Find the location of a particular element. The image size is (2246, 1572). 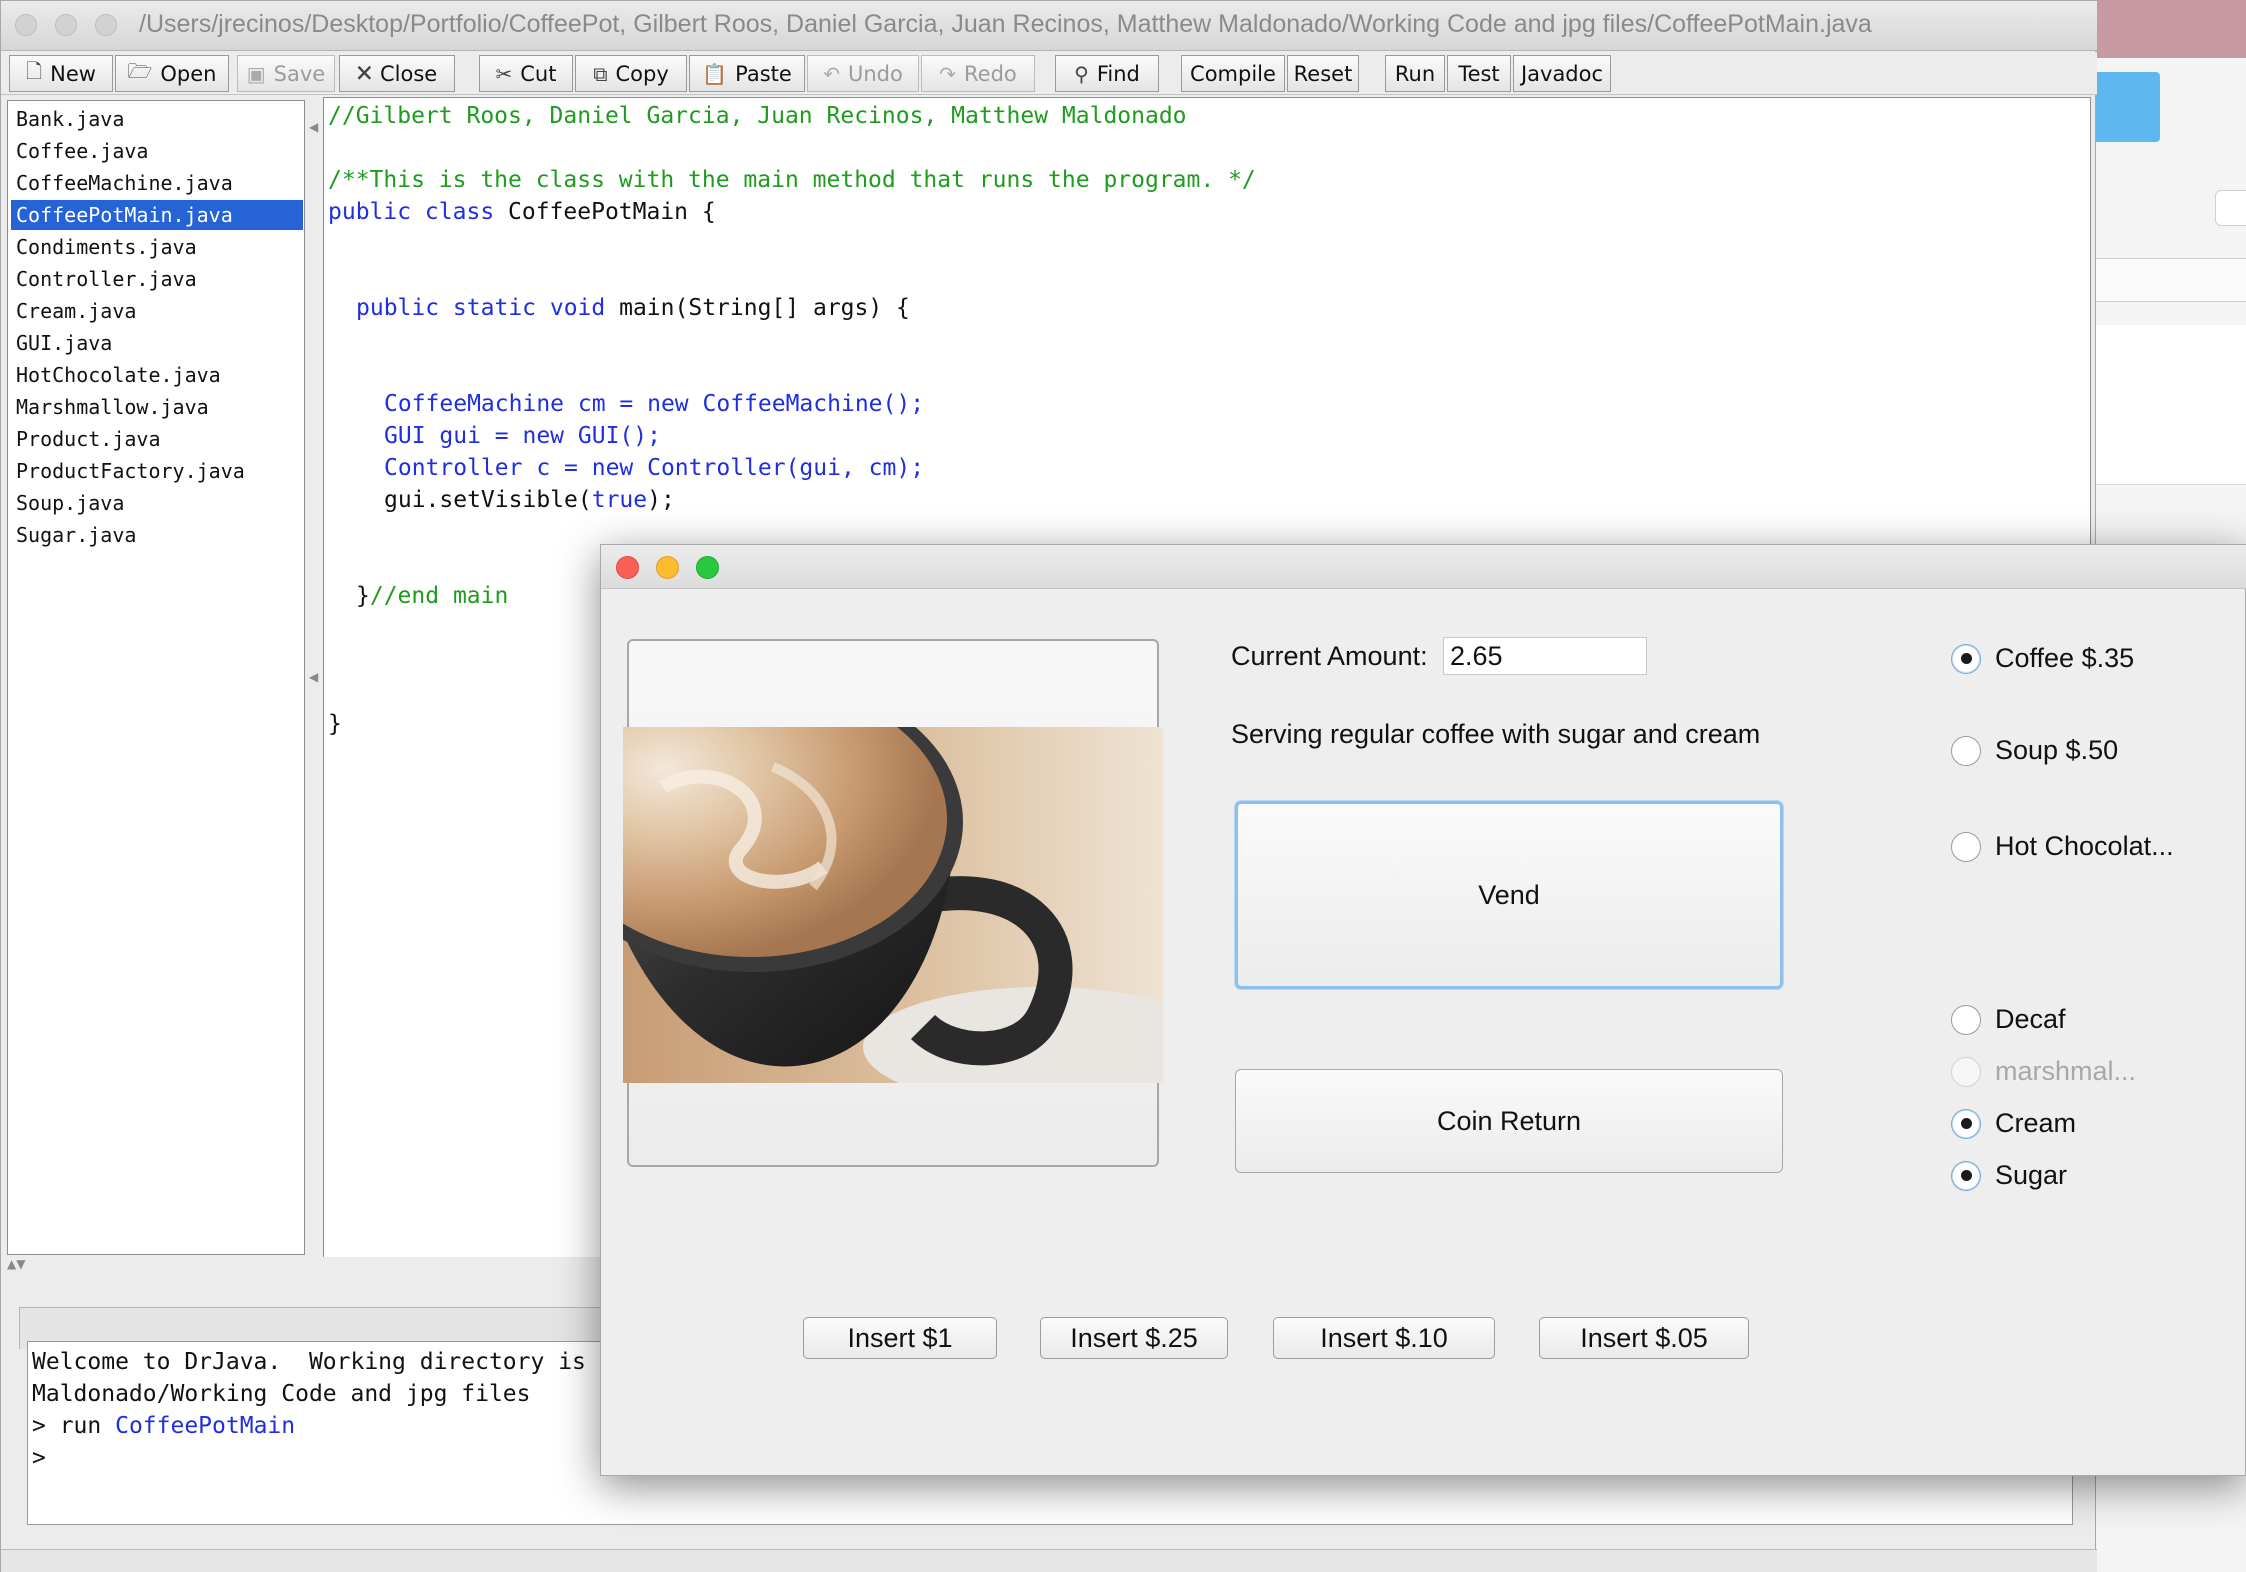

soup-radio: Soup $.50 is located at coordinates (2034, 750).